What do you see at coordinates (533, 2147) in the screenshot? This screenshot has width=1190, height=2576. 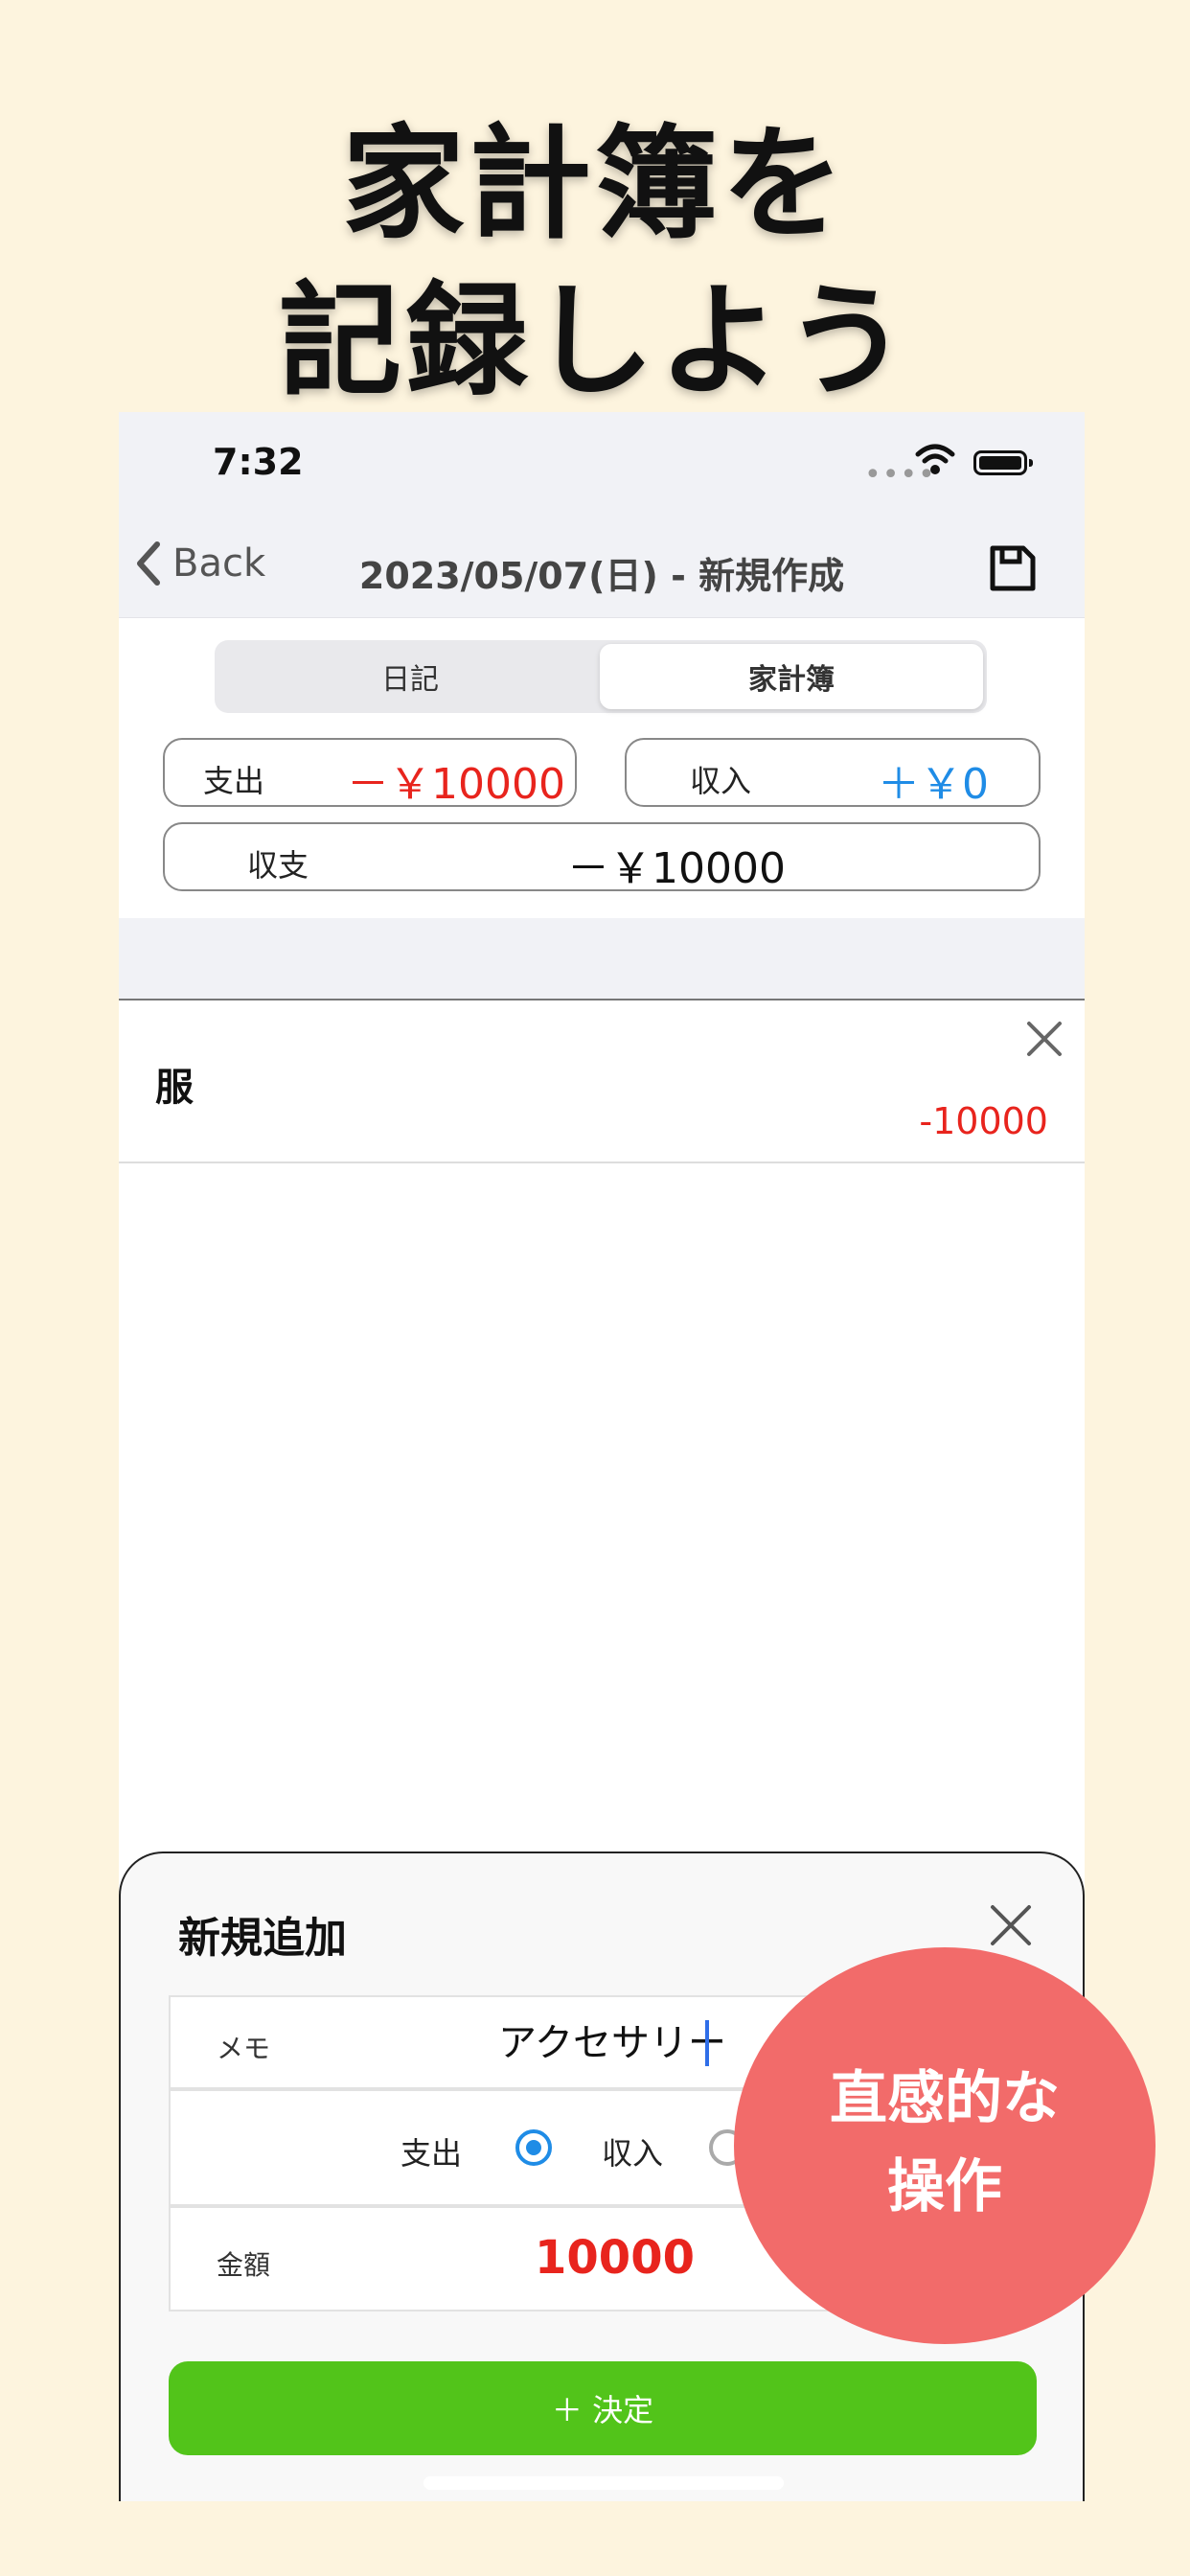 I see `expense-radio` at bounding box center [533, 2147].